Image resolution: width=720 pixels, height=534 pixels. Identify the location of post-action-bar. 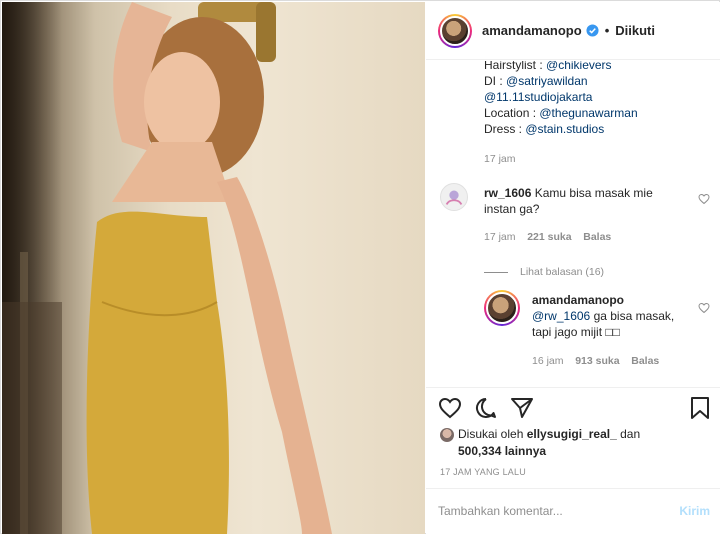
(573, 407).